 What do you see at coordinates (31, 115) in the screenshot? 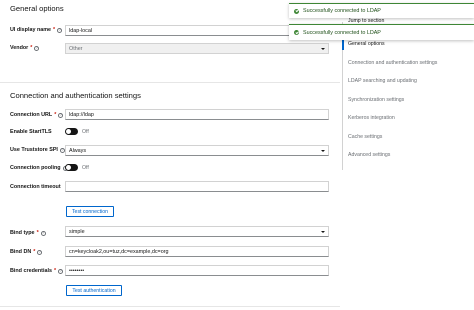
I see `connection-url-label-text: Connection URL` at bounding box center [31, 115].